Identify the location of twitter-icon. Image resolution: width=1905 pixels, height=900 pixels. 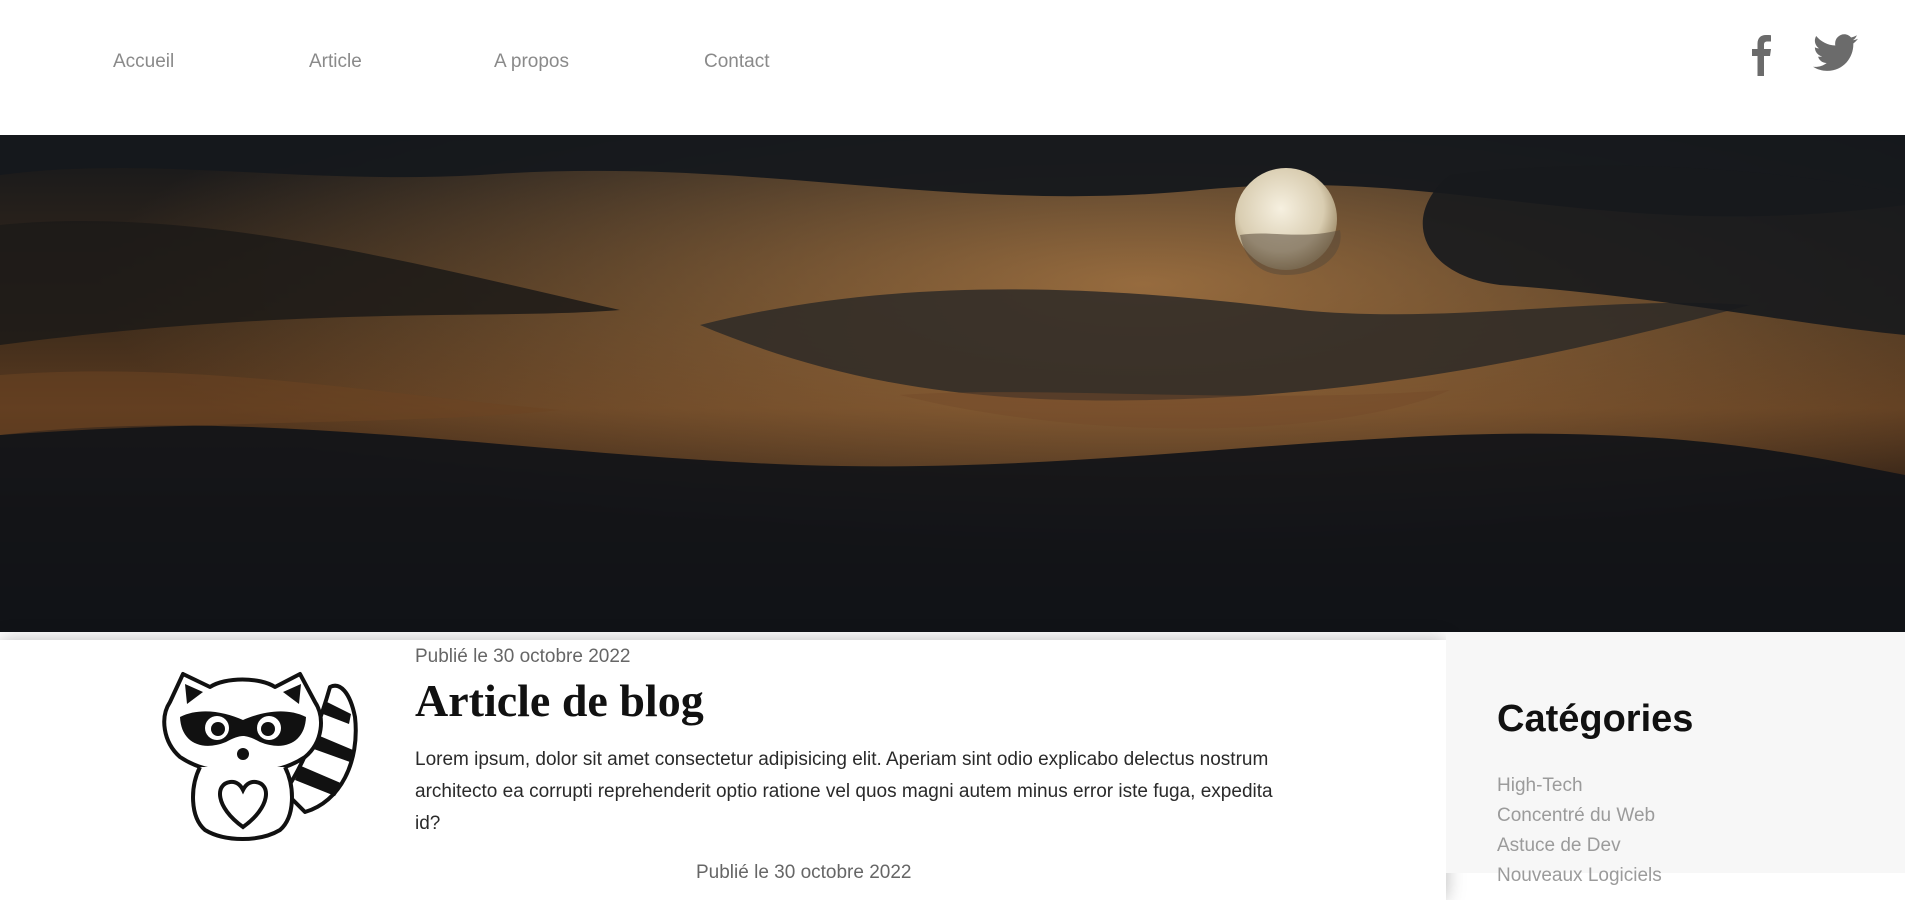
(1835, 52).